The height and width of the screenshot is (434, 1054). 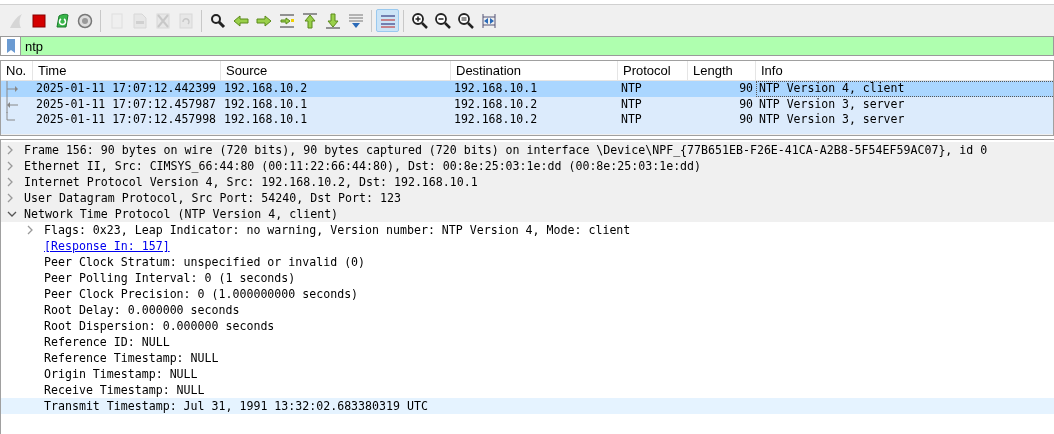 What do you see at coordinates (126, 104) in the screenshot?
I see `table-cell: 2025-01-11 17:07:12.457987` at bounding box center [126, 104].